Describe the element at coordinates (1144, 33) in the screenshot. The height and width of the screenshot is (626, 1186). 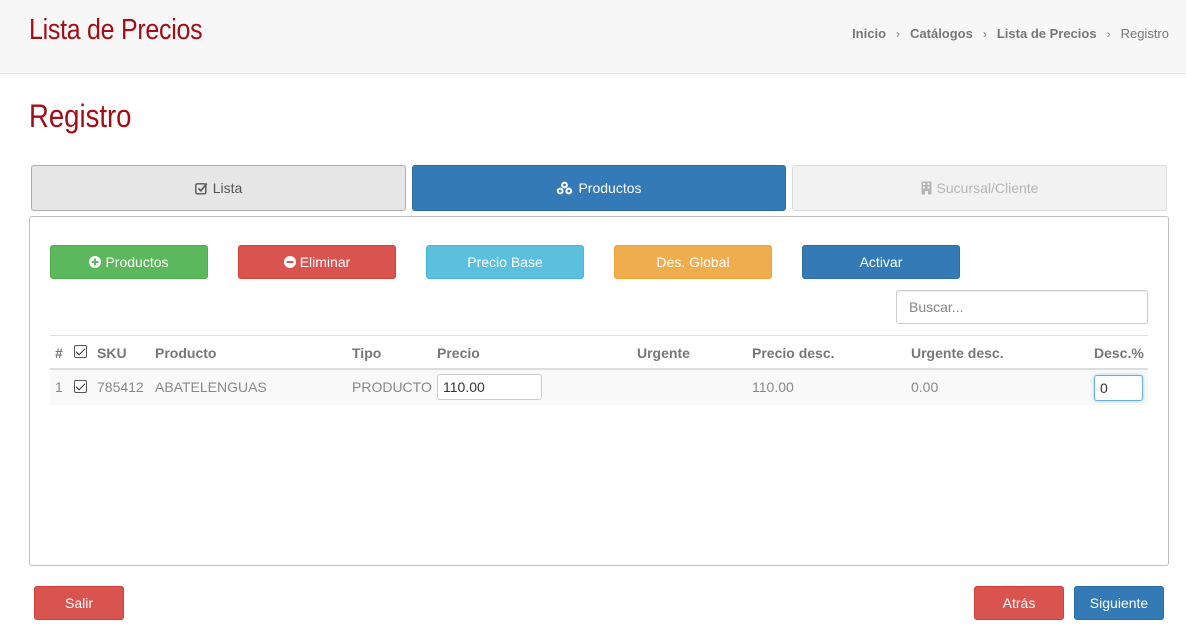
I see `breadcrumb-current: Registro` at that location.